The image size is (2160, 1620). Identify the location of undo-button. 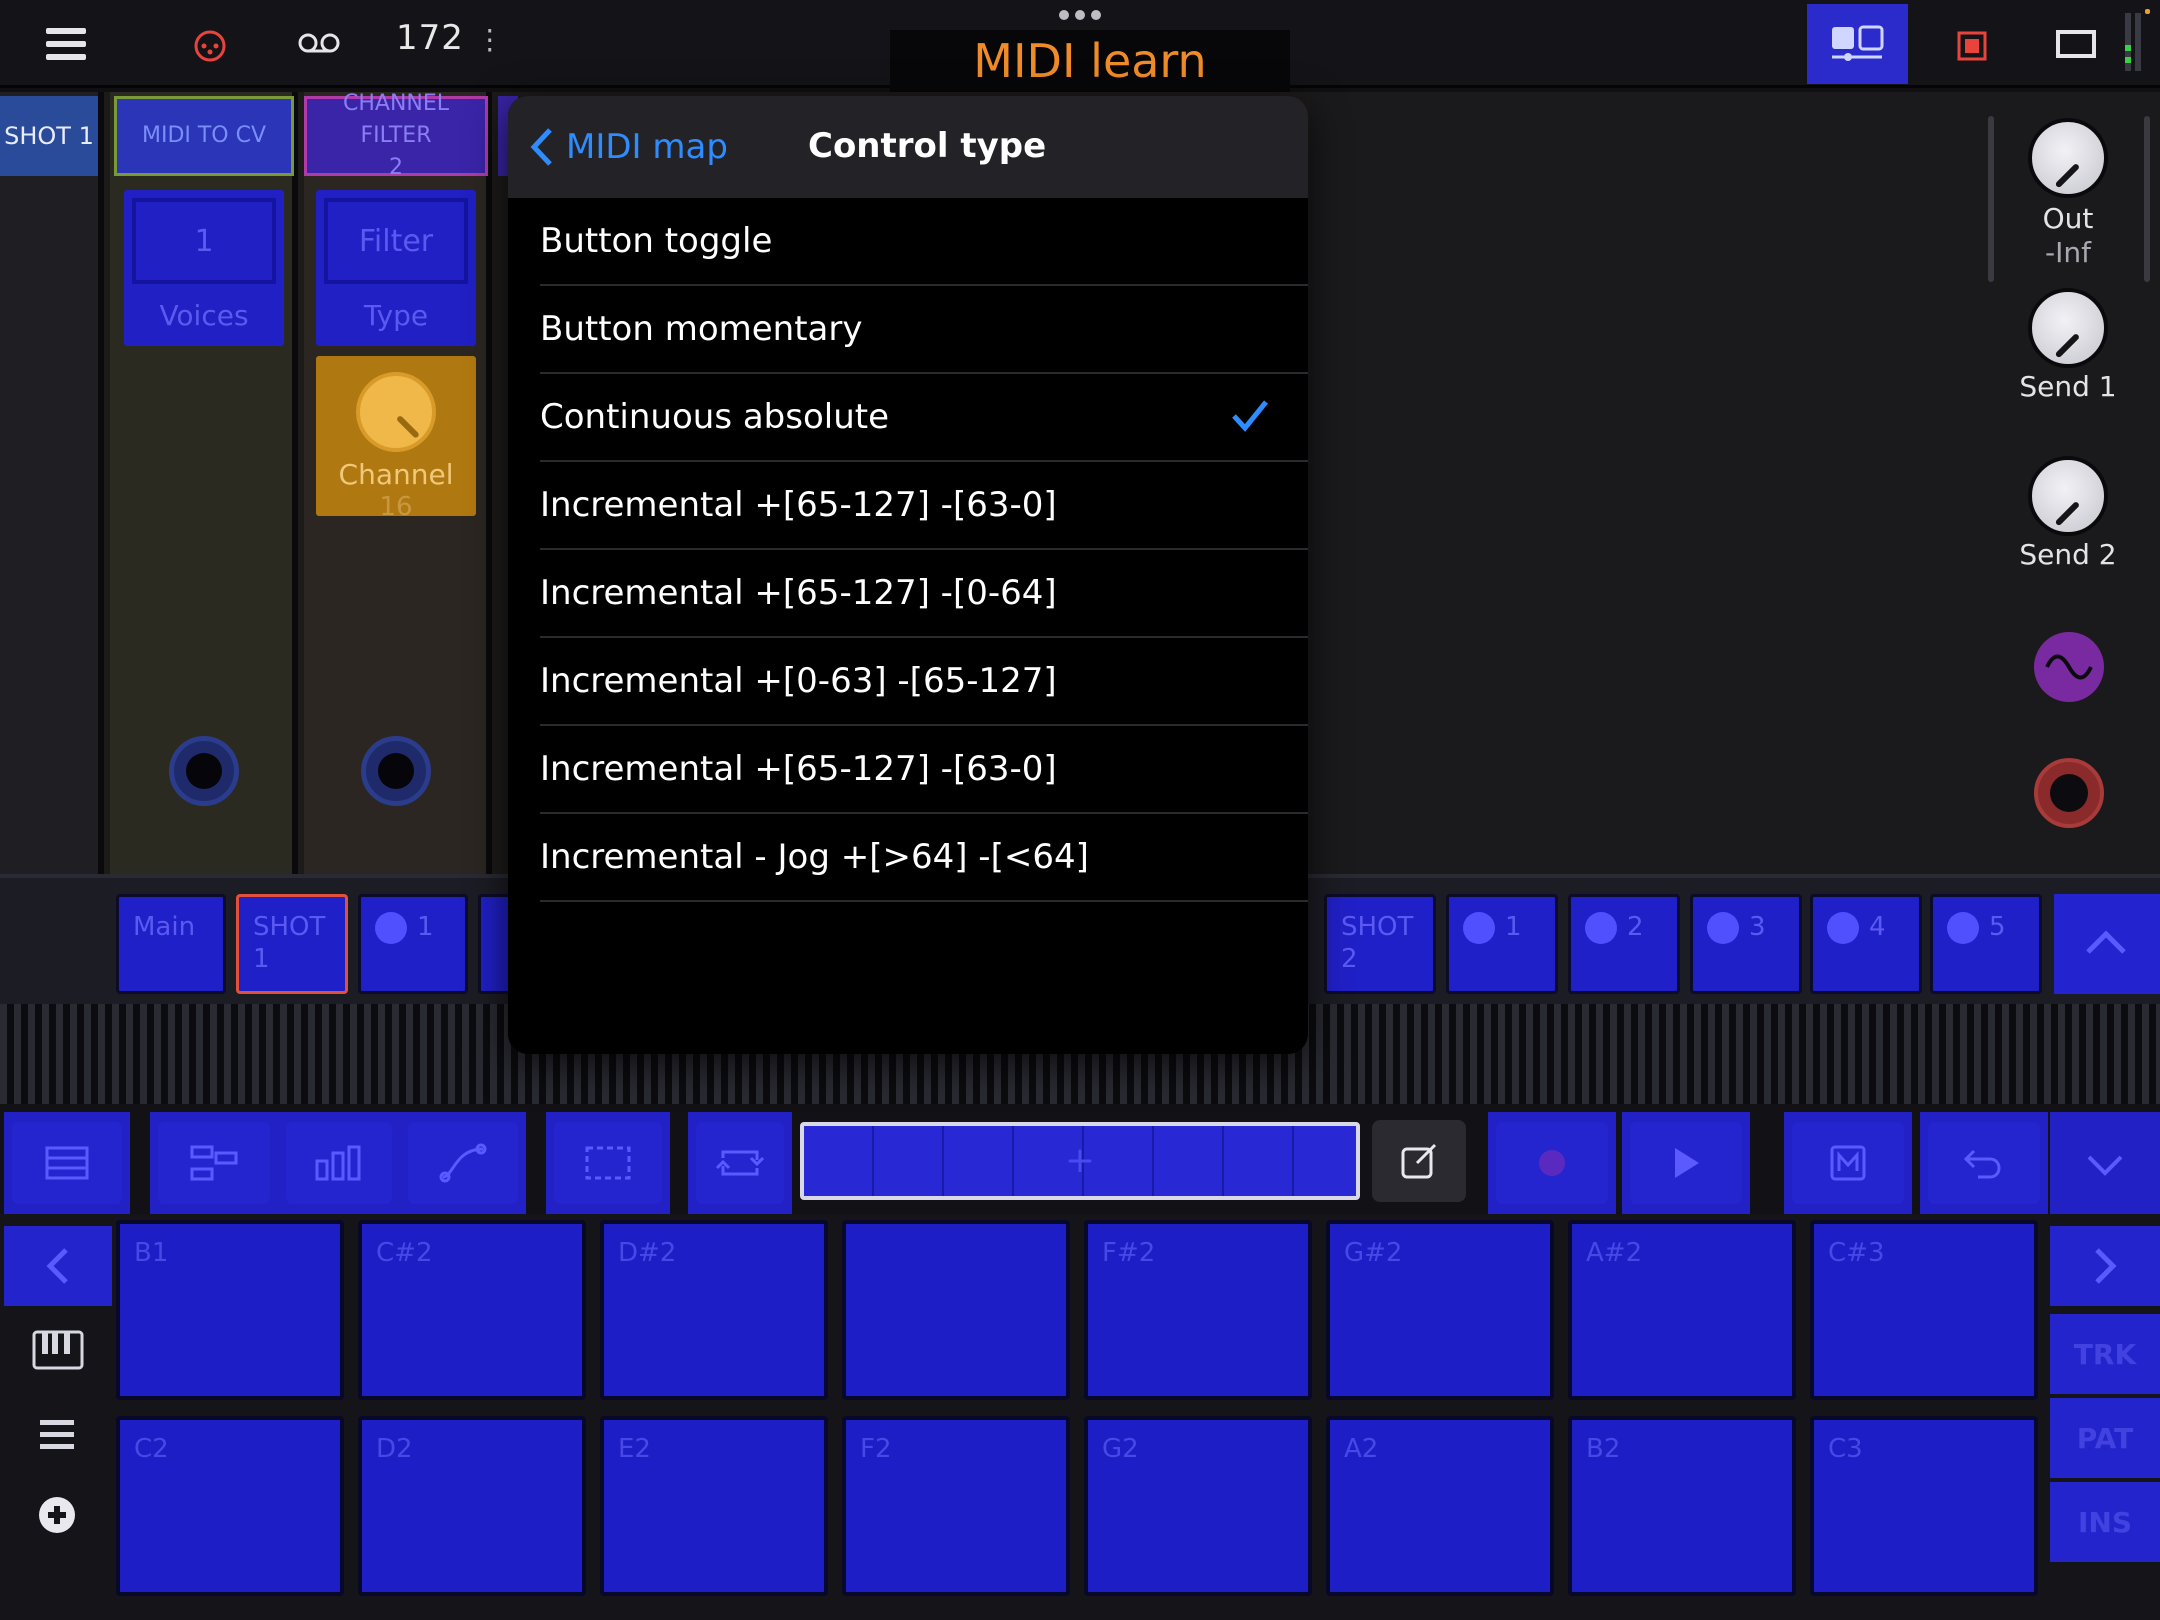
(1984, 1164).